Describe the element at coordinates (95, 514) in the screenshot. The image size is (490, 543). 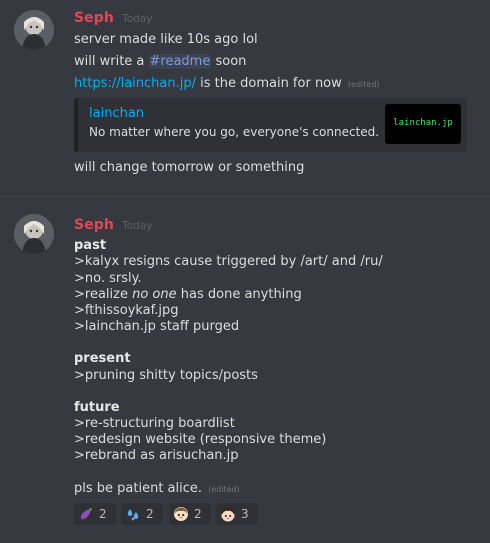
I see `reaction-eggplant: 2` at that location.